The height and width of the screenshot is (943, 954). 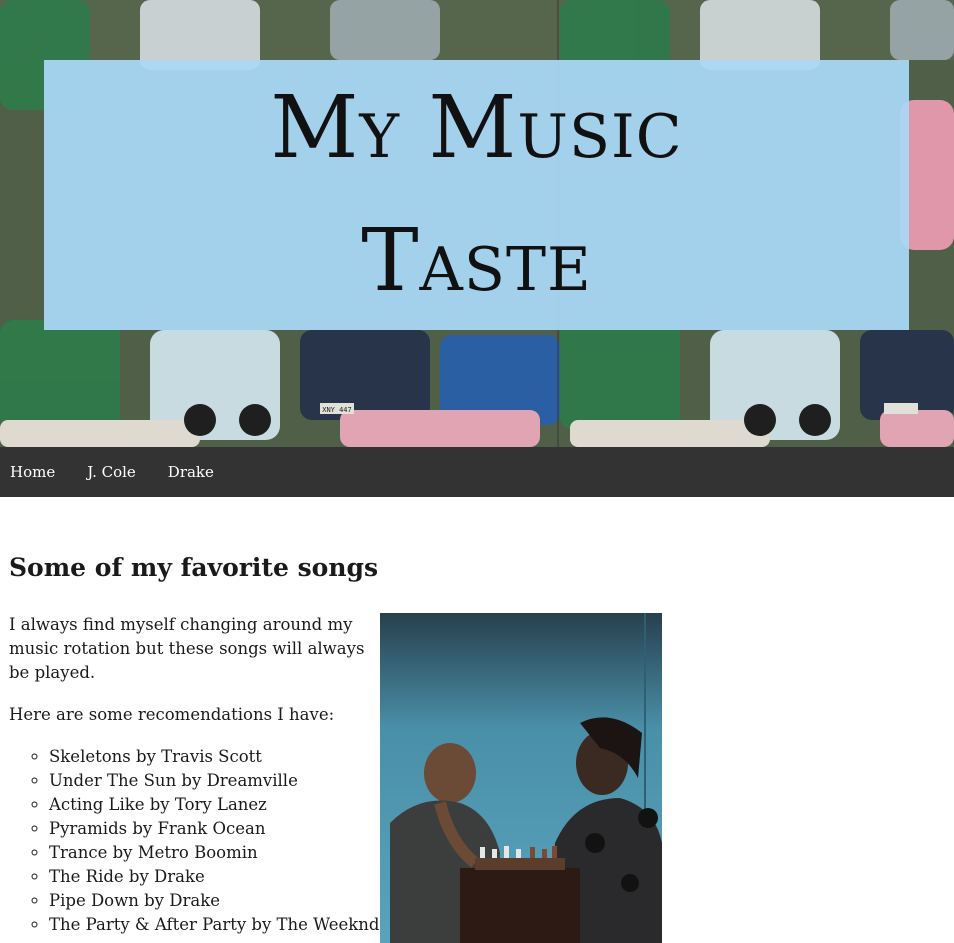 What do you see at coordinates (211, 805) in the screenshot?
I see `list-item: Acting Like by Tory Lanez` at bounding box center [211, 805].